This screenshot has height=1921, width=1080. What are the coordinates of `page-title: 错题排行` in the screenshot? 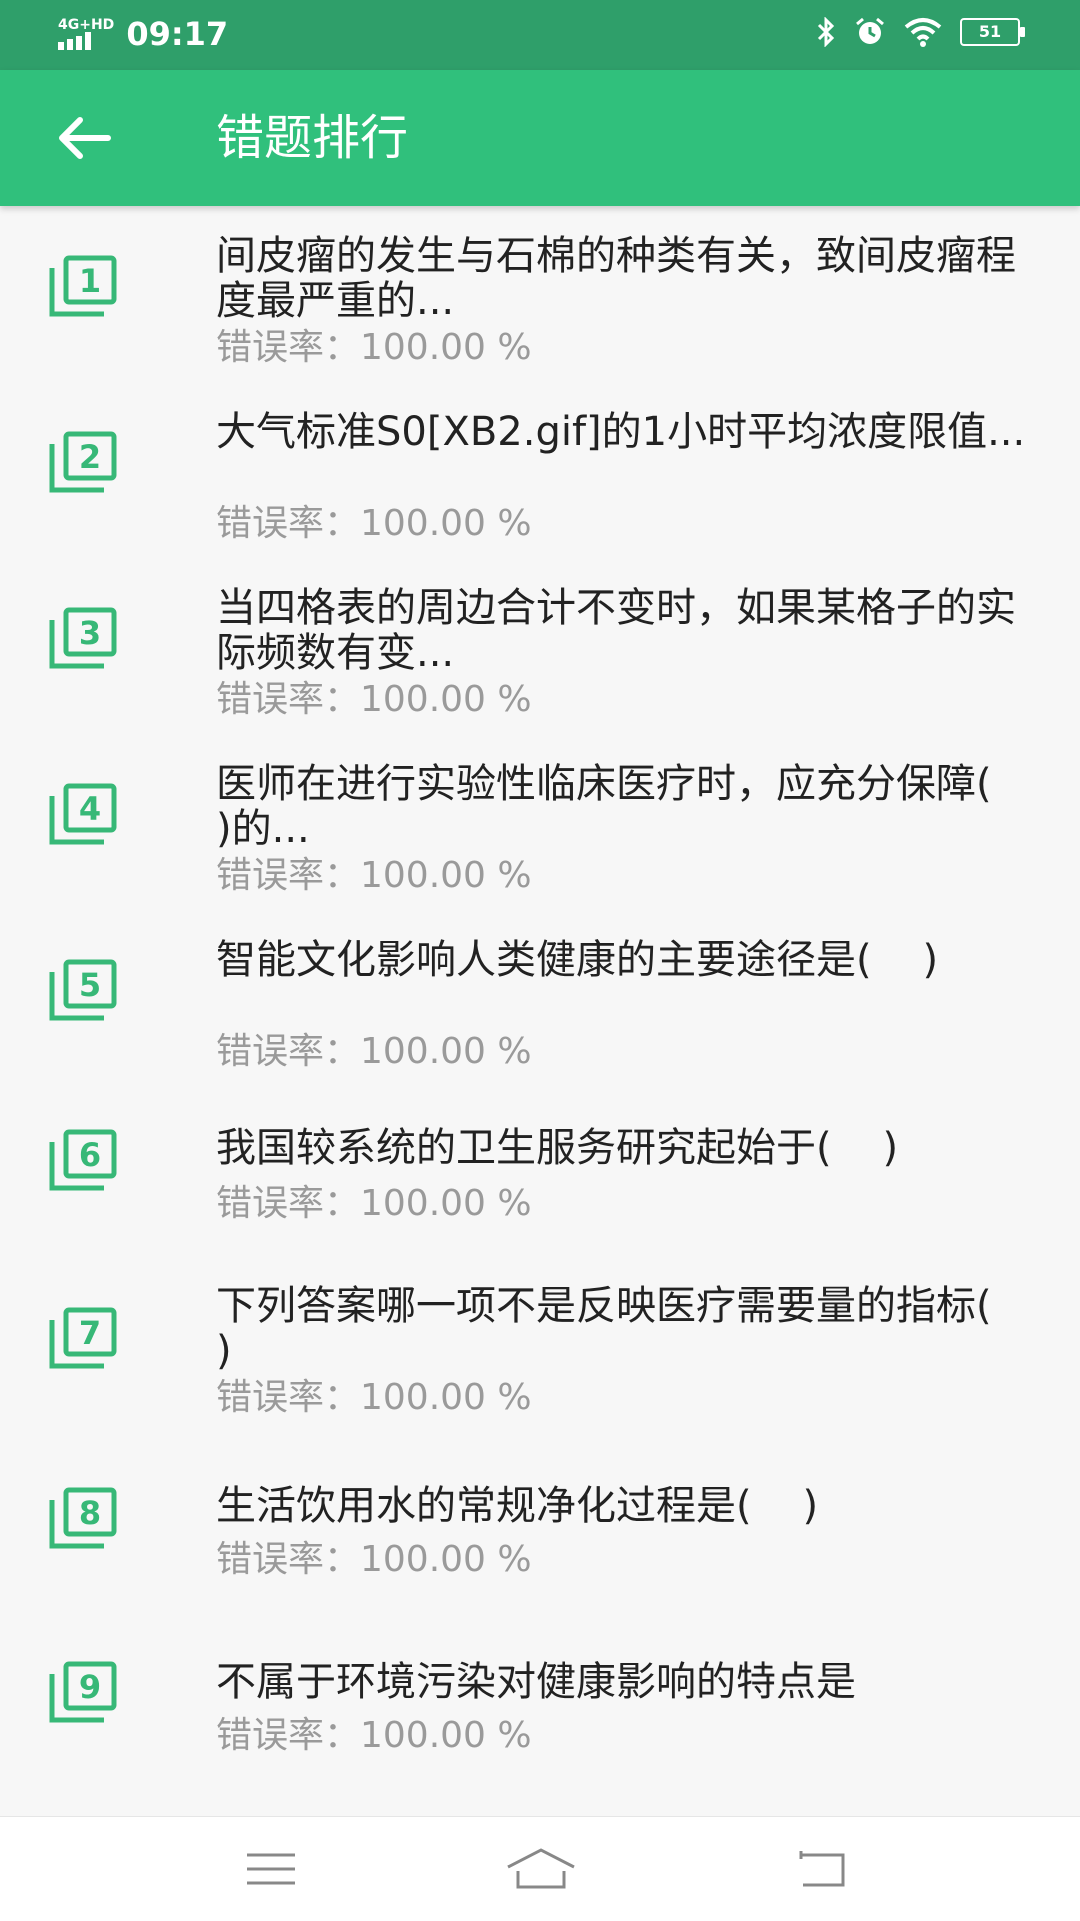 It's located at (312, 138).